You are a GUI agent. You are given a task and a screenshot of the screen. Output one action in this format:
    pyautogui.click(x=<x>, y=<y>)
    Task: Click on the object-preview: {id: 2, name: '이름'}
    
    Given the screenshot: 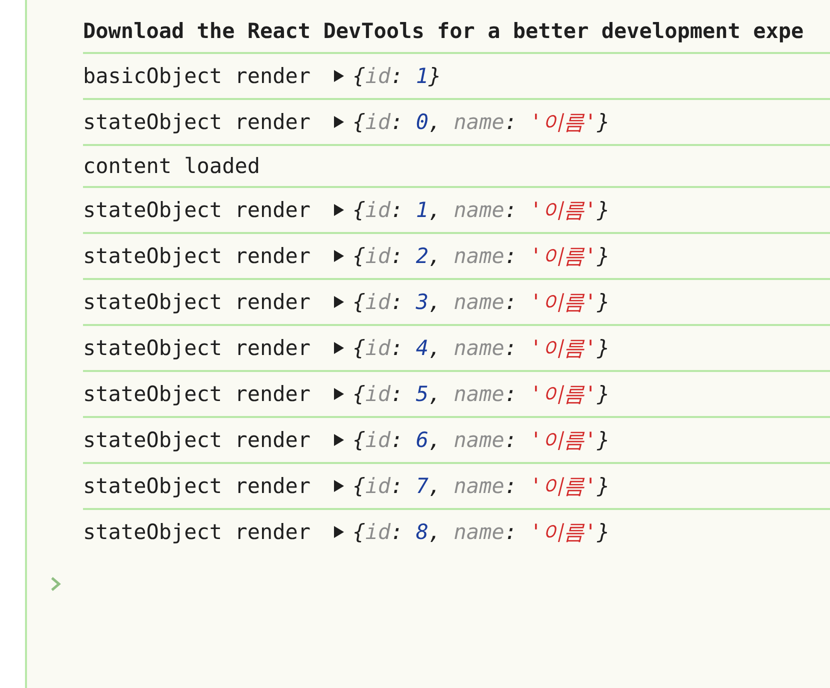 What is the action you would take?
    pyautogui.click(x=481, y=256)
    